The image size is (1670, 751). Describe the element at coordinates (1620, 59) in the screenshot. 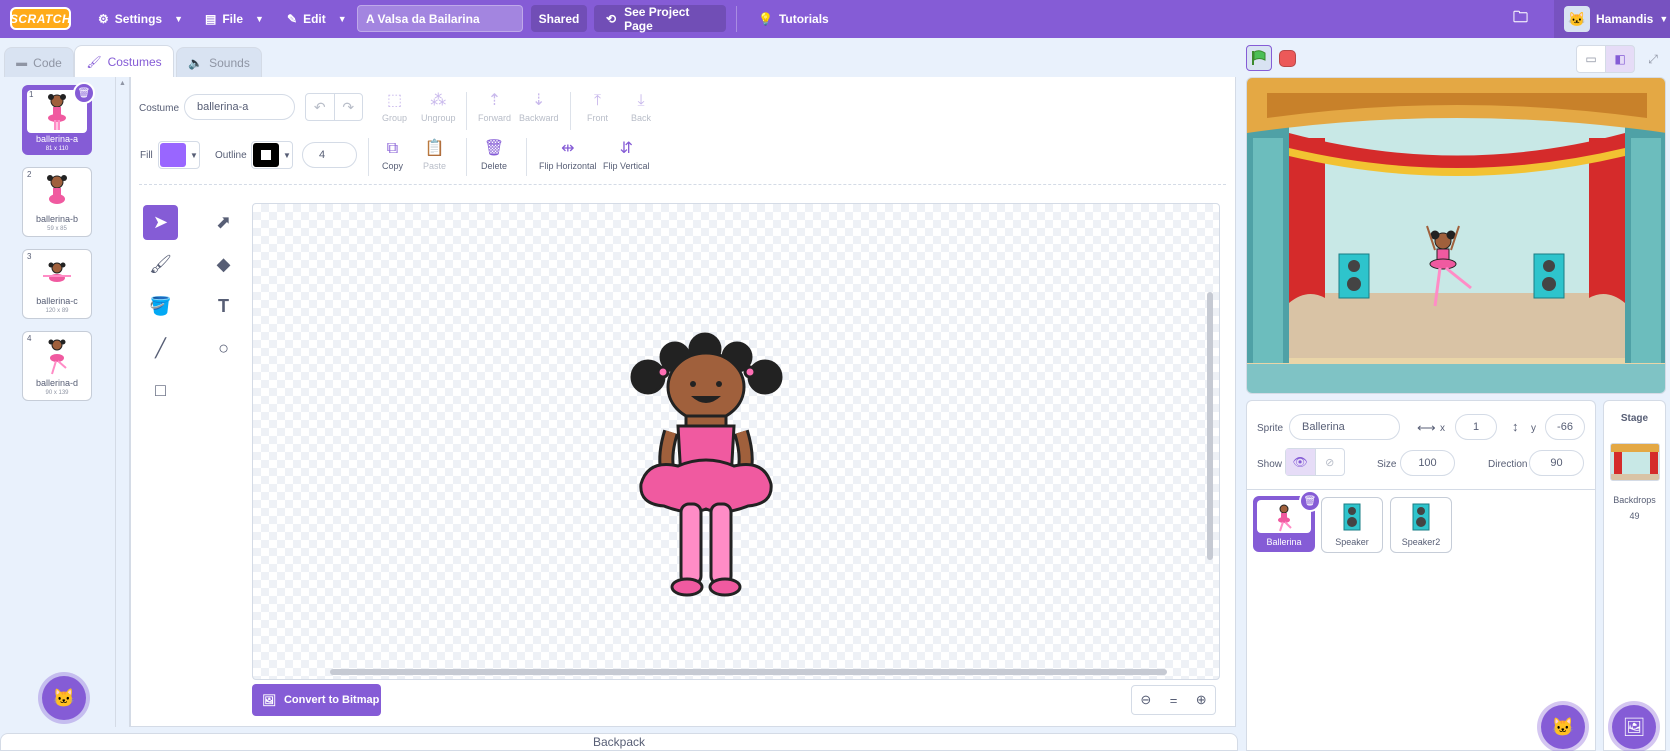

I see `normal-stage-button: ◧` at that location.